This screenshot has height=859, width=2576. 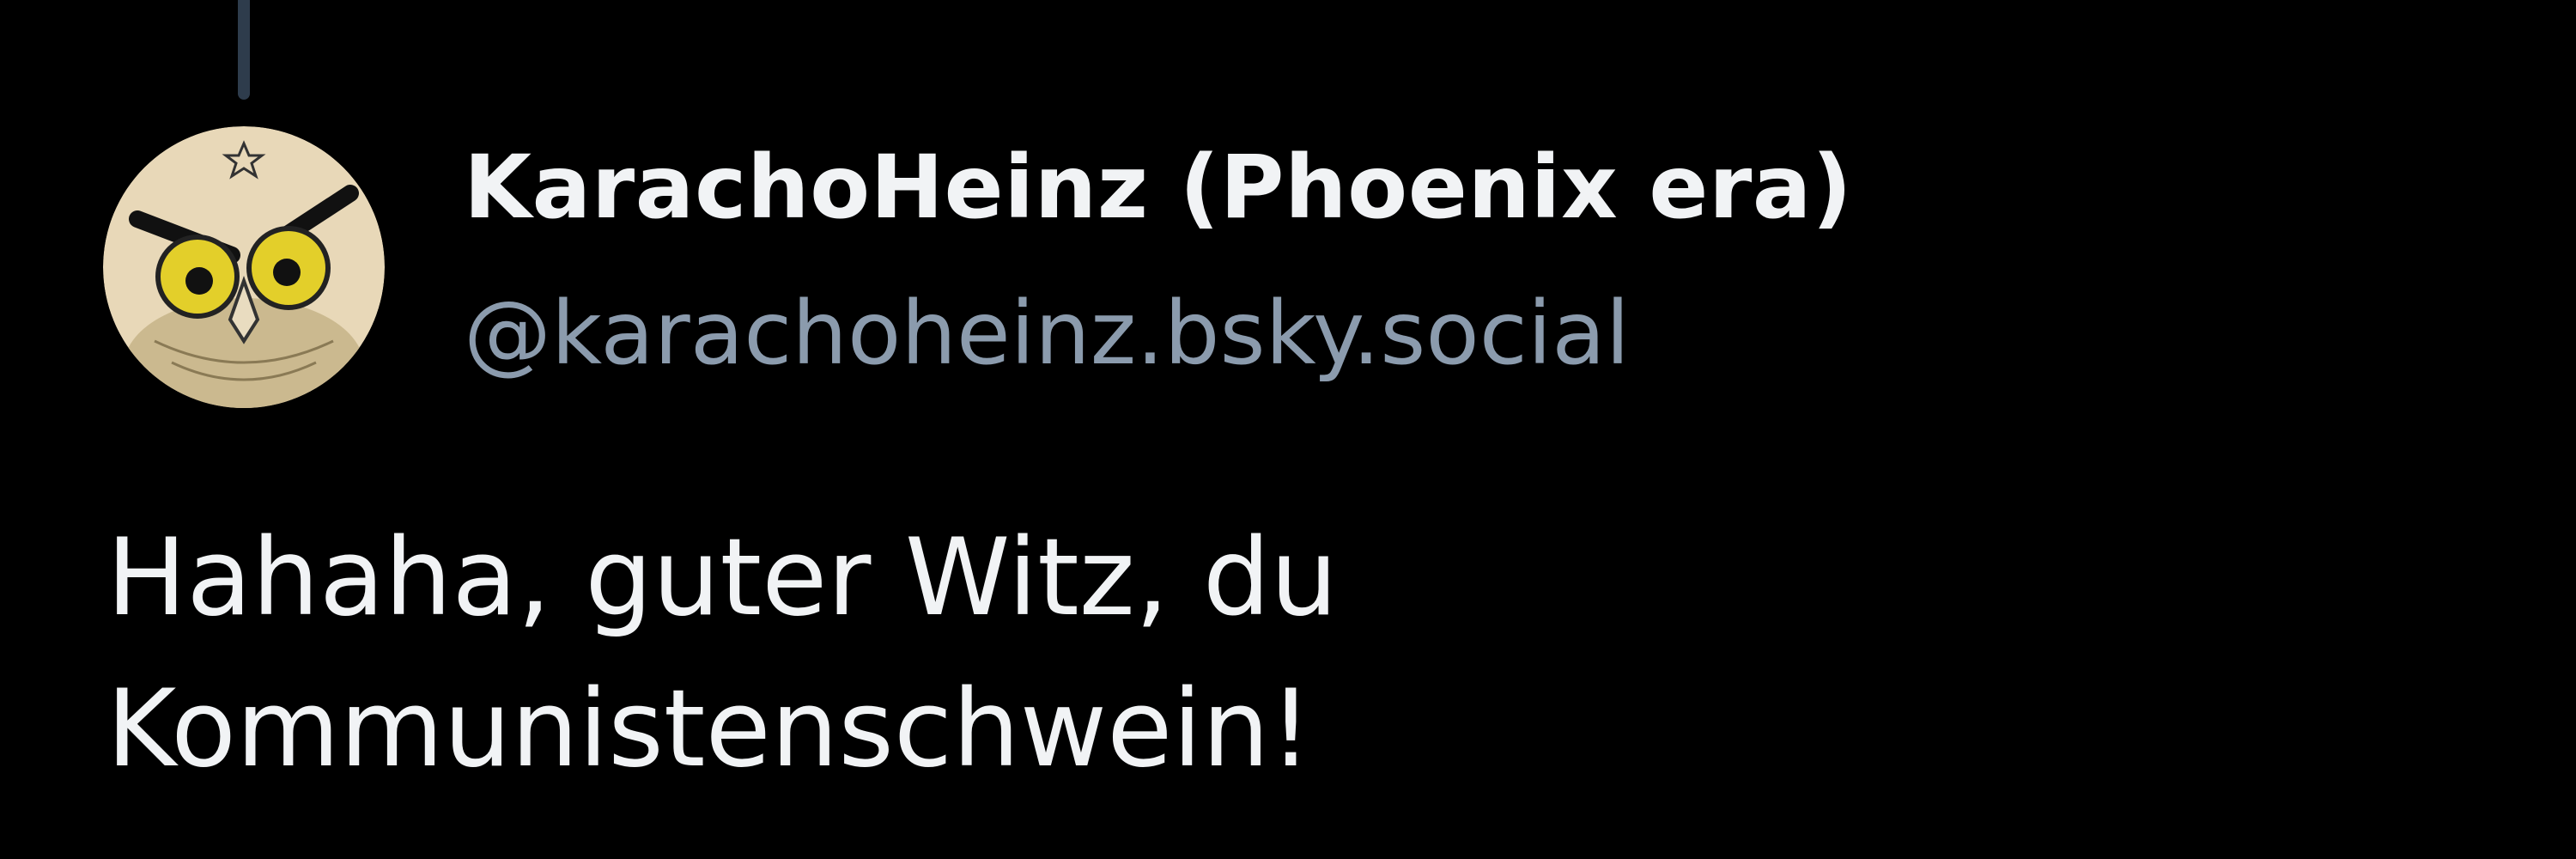 I want to click on post-text-line: Kommunistenschwein!, so click(x=709, y=729).